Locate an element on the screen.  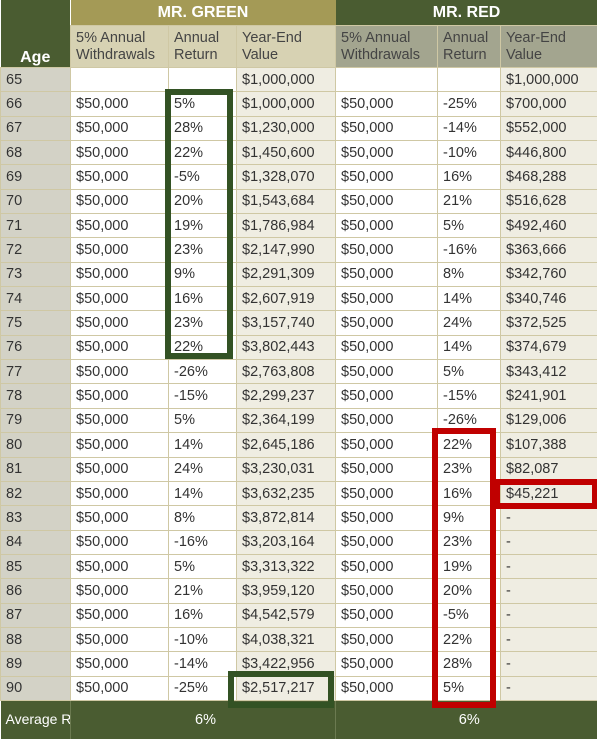
age-cell: 76 is located at coordinates (35, 347).